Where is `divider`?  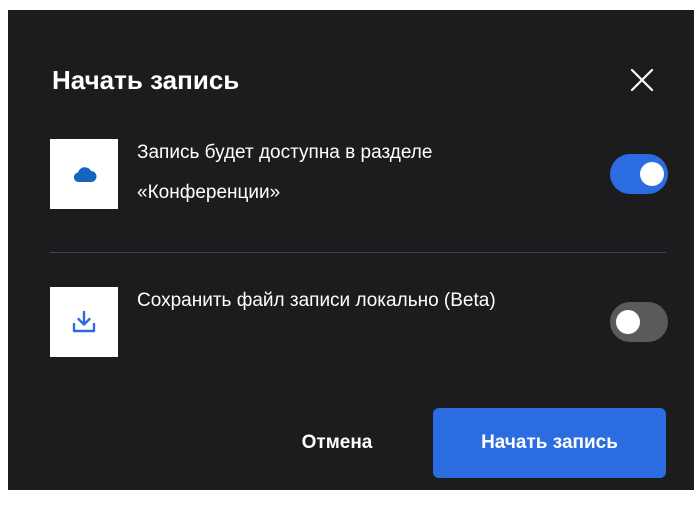 divider is located at coordinates (358, 252).